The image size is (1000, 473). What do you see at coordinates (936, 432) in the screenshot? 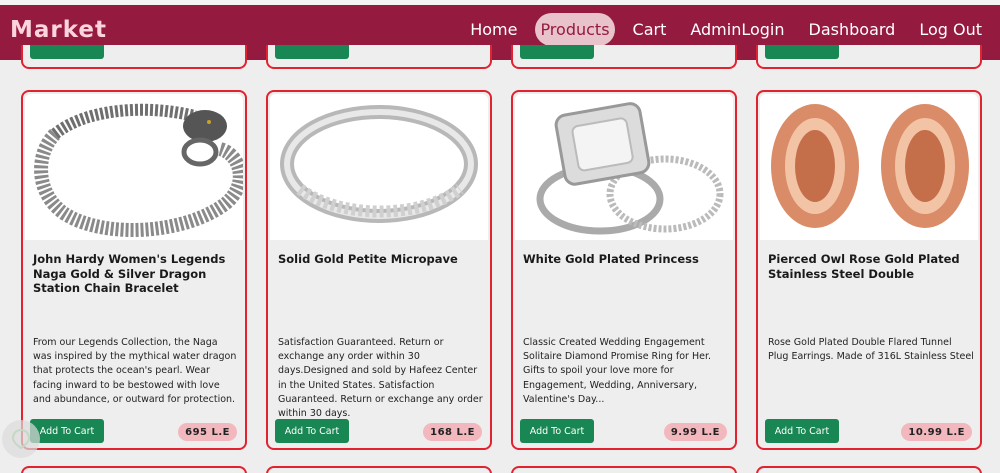
I see `price-badge: 10.99 L.E` at bounding box center [936, 432].